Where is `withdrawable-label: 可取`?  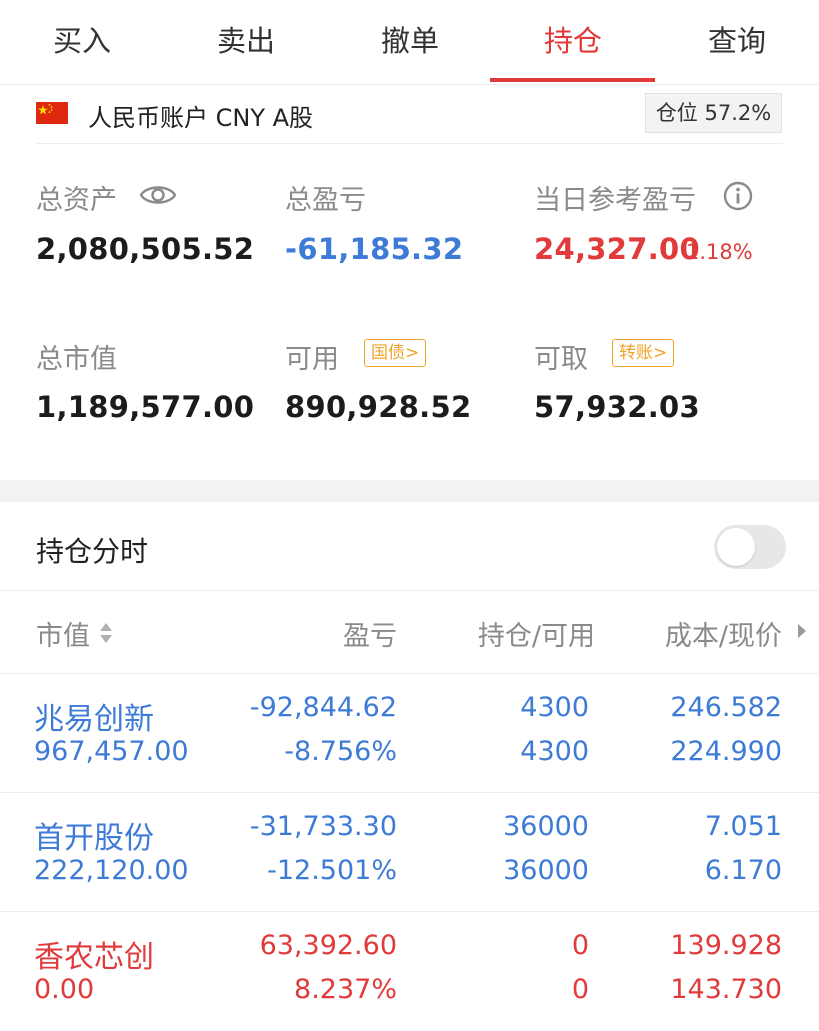 withdrawable-label: 可取 is located at coordinates (561, 359).